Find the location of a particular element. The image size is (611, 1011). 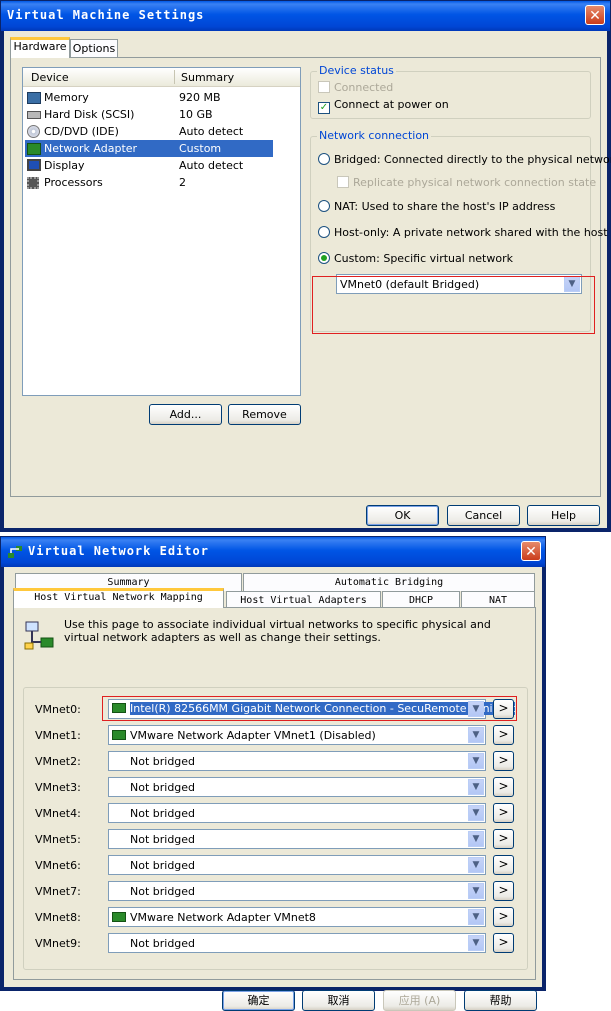

custom-label: Custom: Specific virtual network is located at coordinates (423, 258).